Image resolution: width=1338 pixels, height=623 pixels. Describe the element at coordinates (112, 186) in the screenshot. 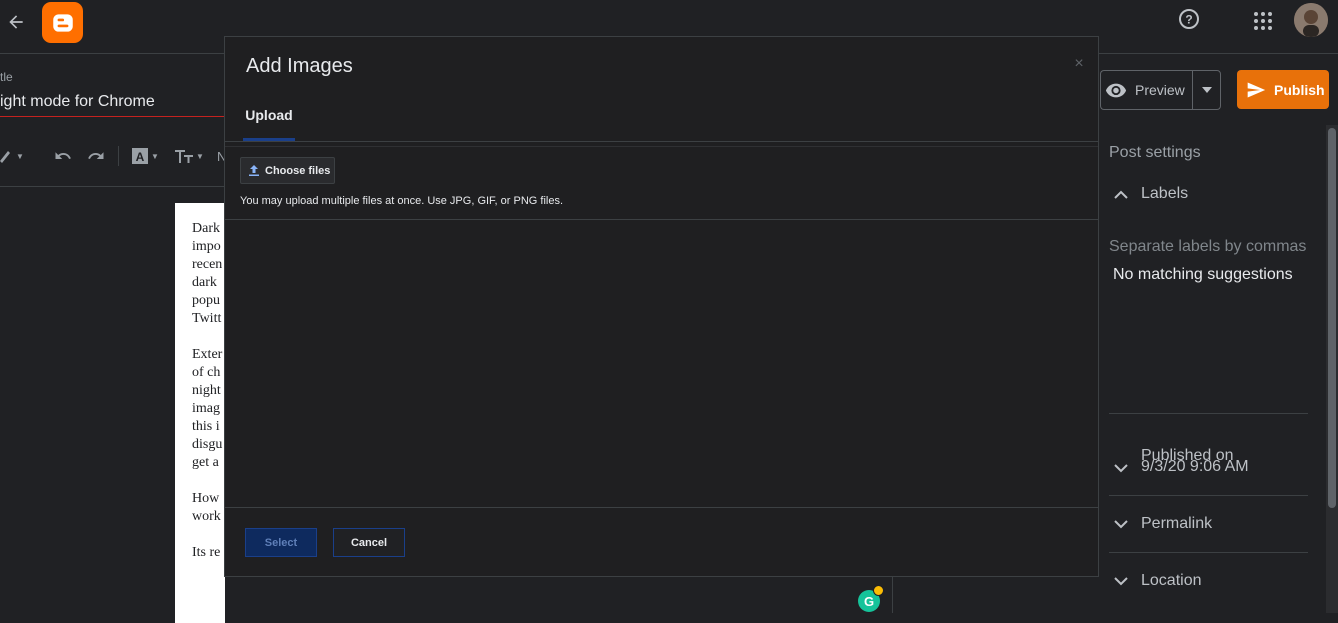

I see `toolbar-bottom-border` at that location.